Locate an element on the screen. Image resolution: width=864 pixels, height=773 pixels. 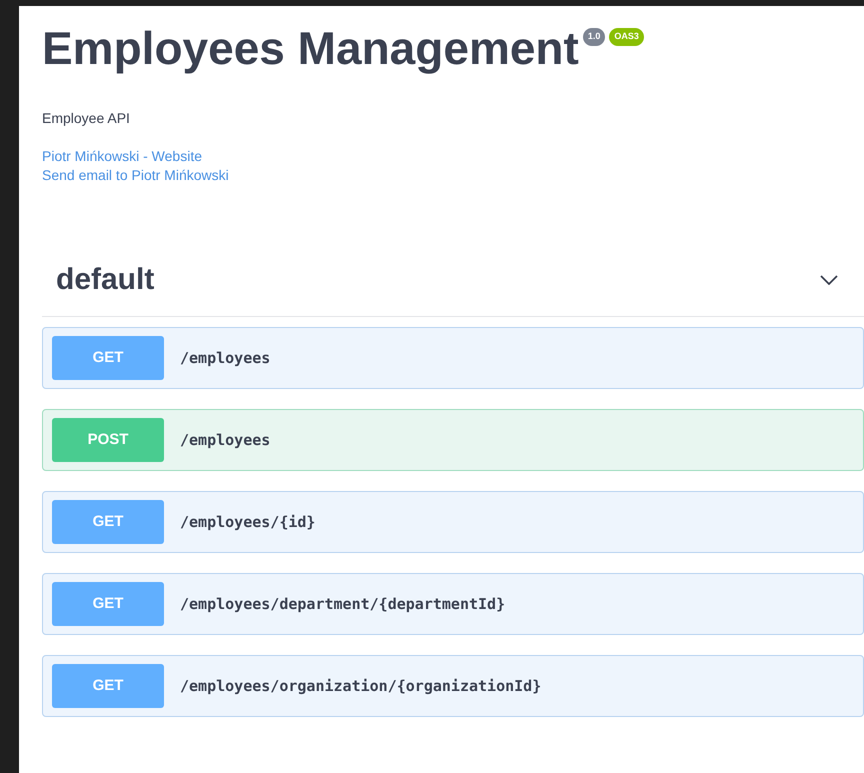
operation-row: GET /employees/{id} is located at coordinates (453, 522).